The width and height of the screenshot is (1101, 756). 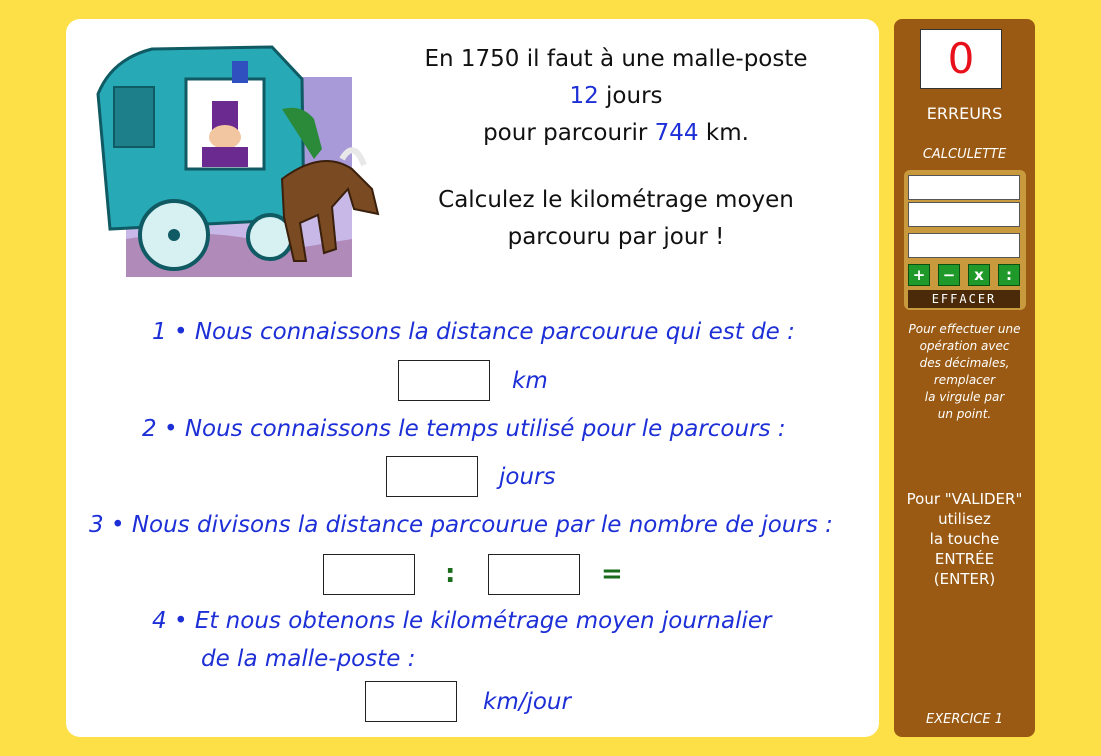 I want to click on step-1-unit: km, so click(x=530, y=381).